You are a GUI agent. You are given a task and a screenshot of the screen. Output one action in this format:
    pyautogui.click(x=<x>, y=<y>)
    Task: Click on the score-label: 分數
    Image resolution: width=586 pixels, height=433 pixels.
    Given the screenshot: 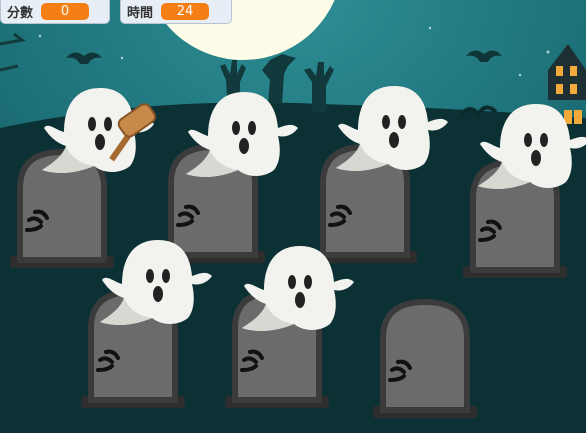 What is the action you would take?
    pyautogui.click(x=20, y=13)
    